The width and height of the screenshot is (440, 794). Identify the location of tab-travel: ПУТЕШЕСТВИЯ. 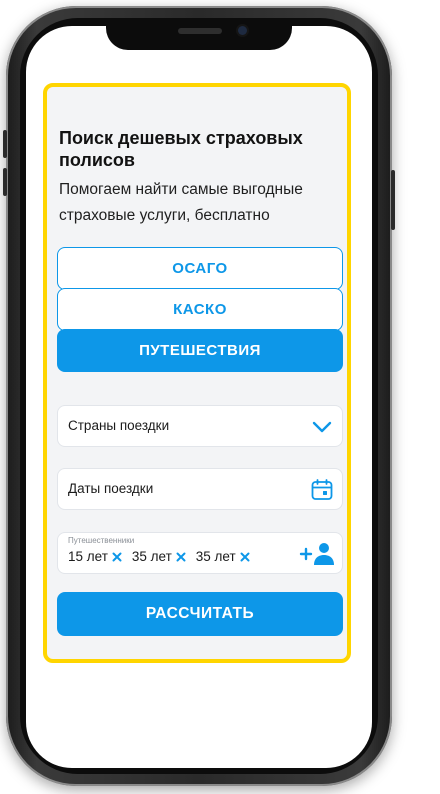
(200, 350).